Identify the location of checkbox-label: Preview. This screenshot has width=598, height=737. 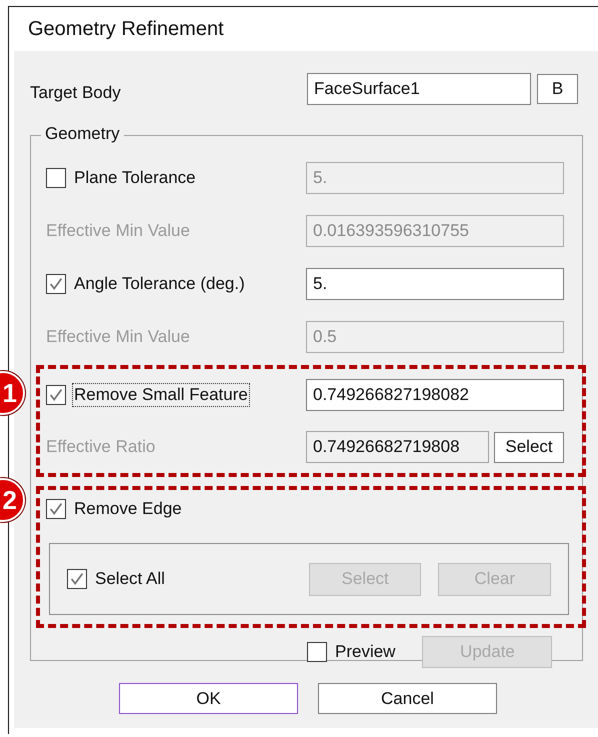
(365, 652).